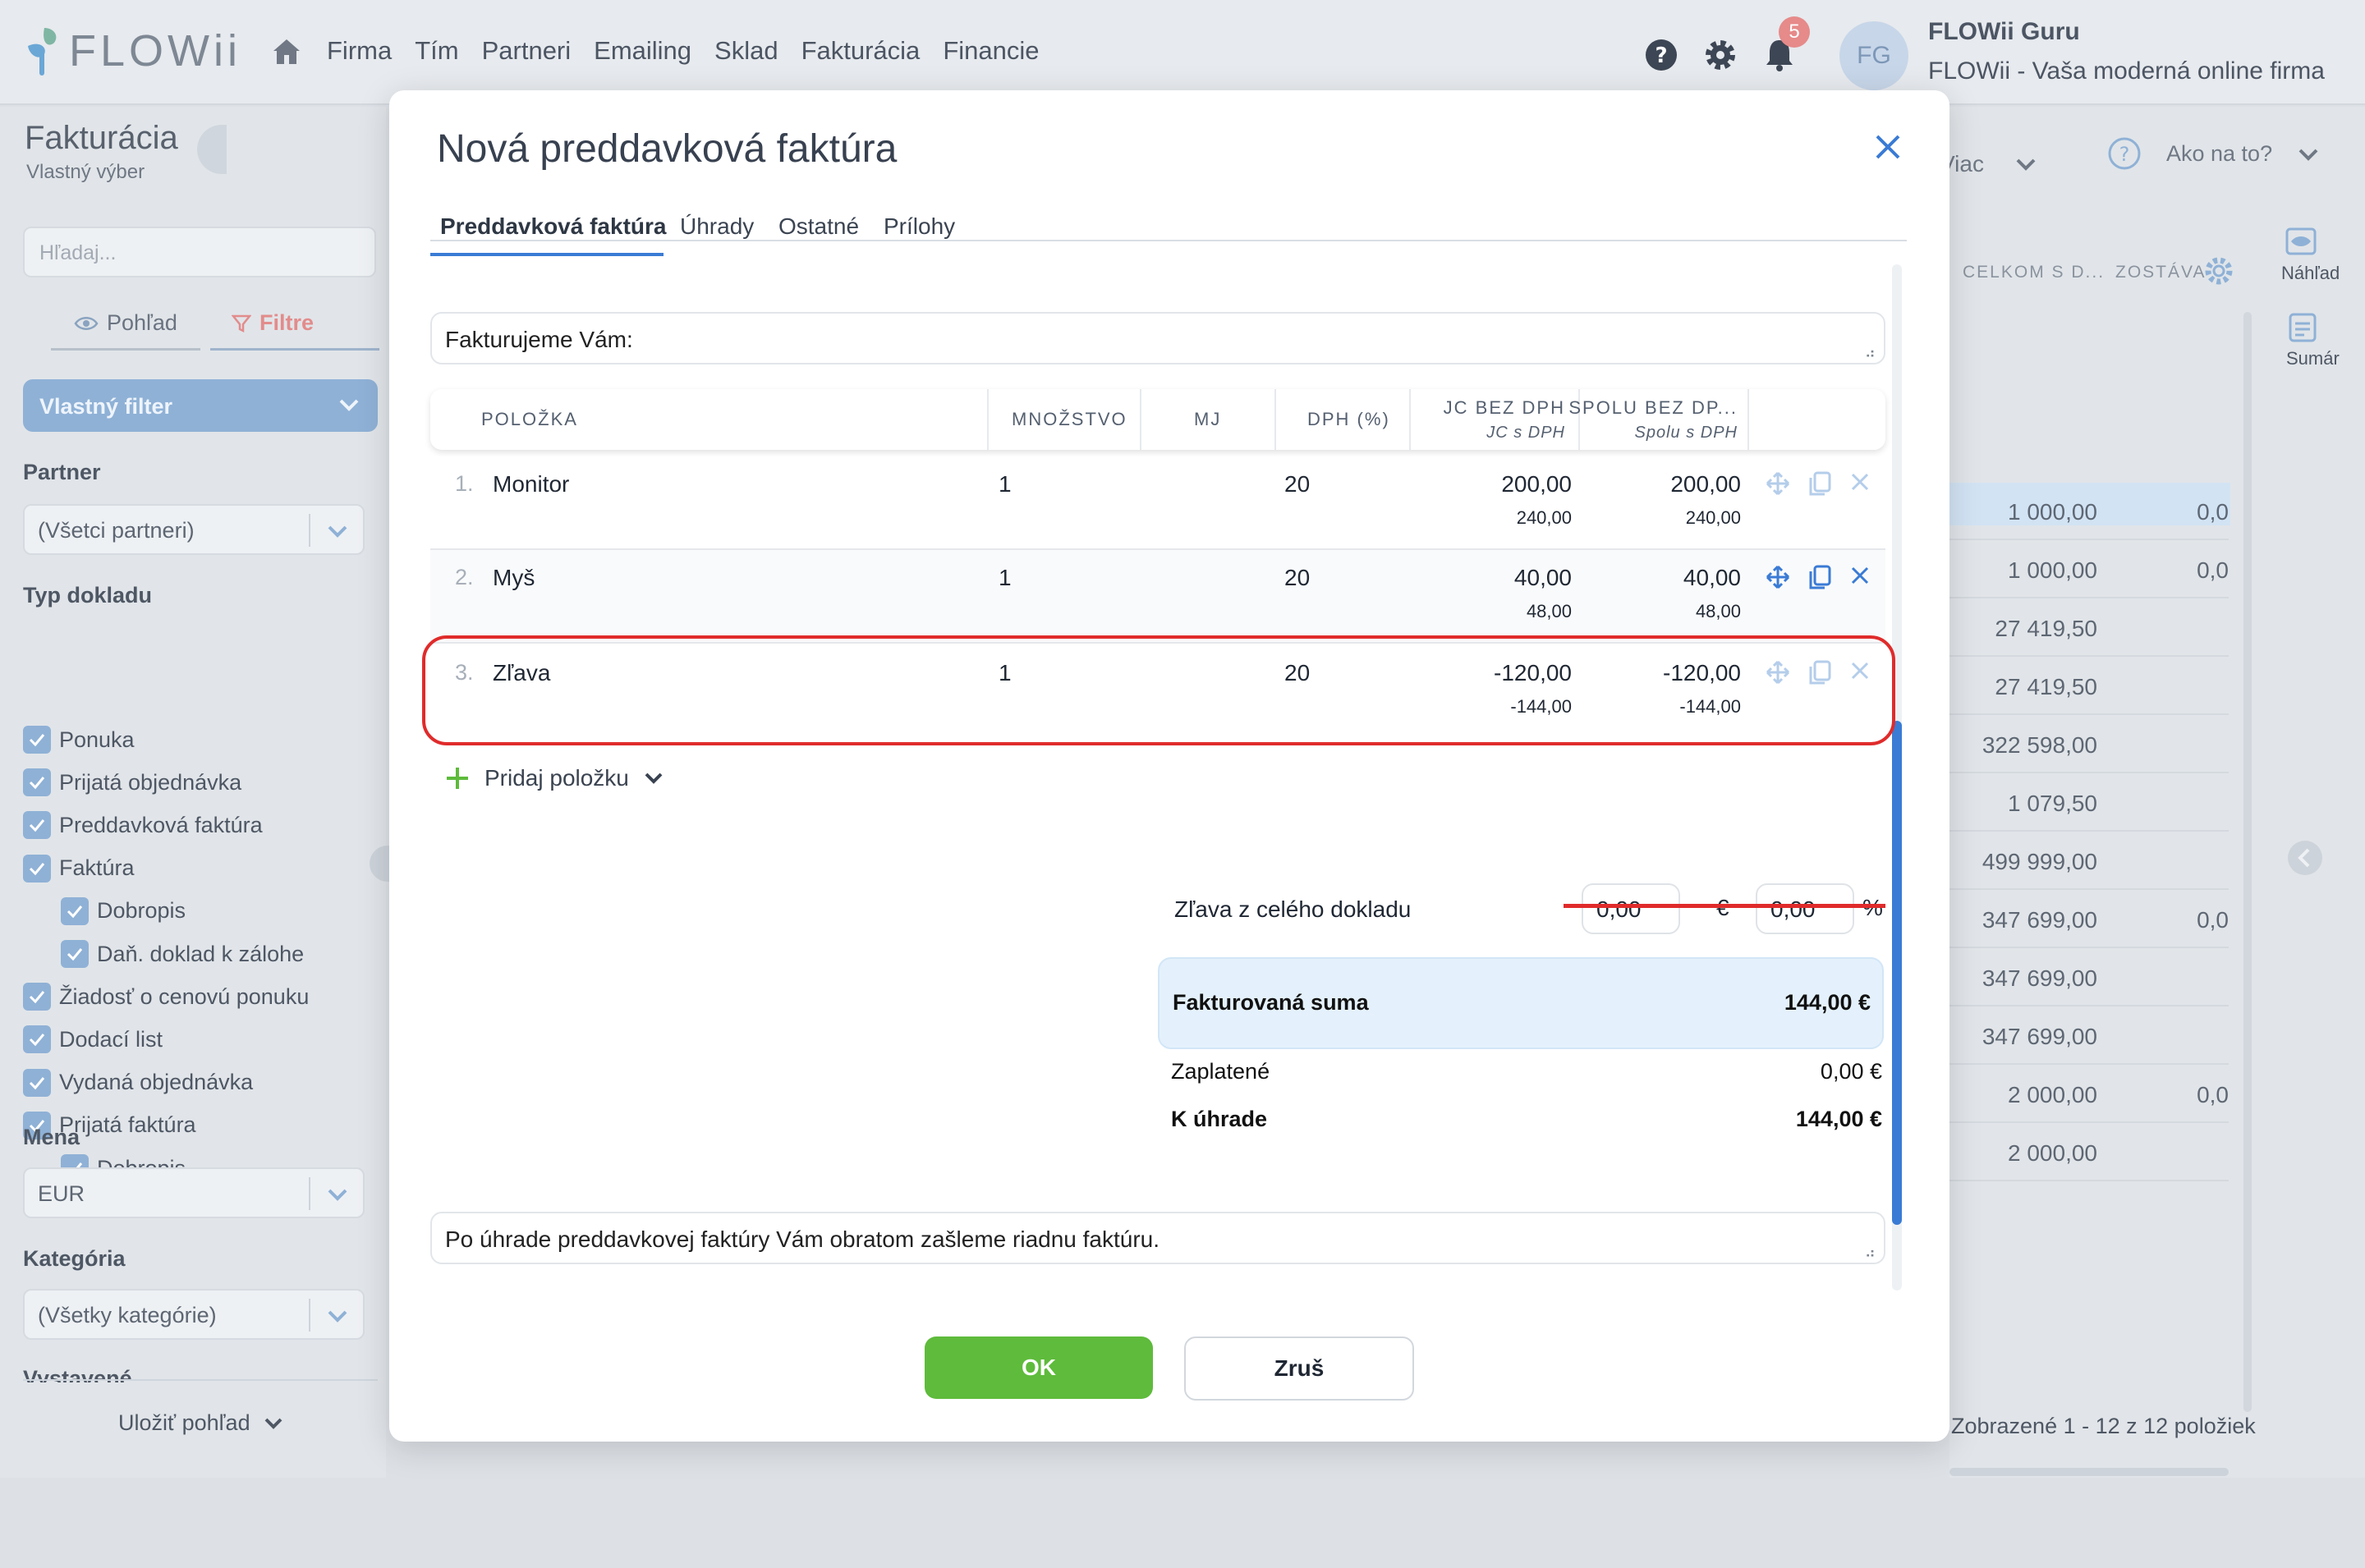  Describe the element at coordinates (286, 51) in the screenshot. I see `home-icon` at that location.